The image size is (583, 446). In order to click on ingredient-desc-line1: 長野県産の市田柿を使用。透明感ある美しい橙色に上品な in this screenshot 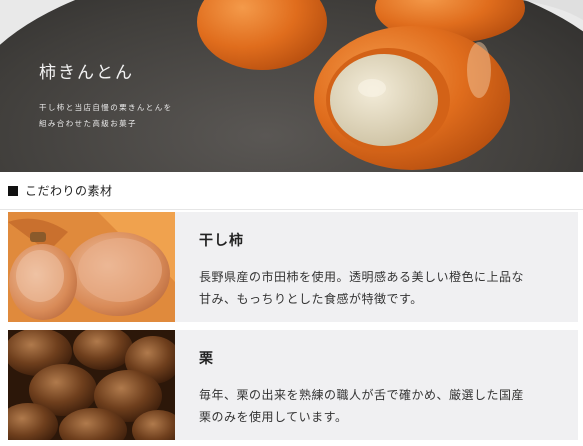, I will do `click(362, 277)`.